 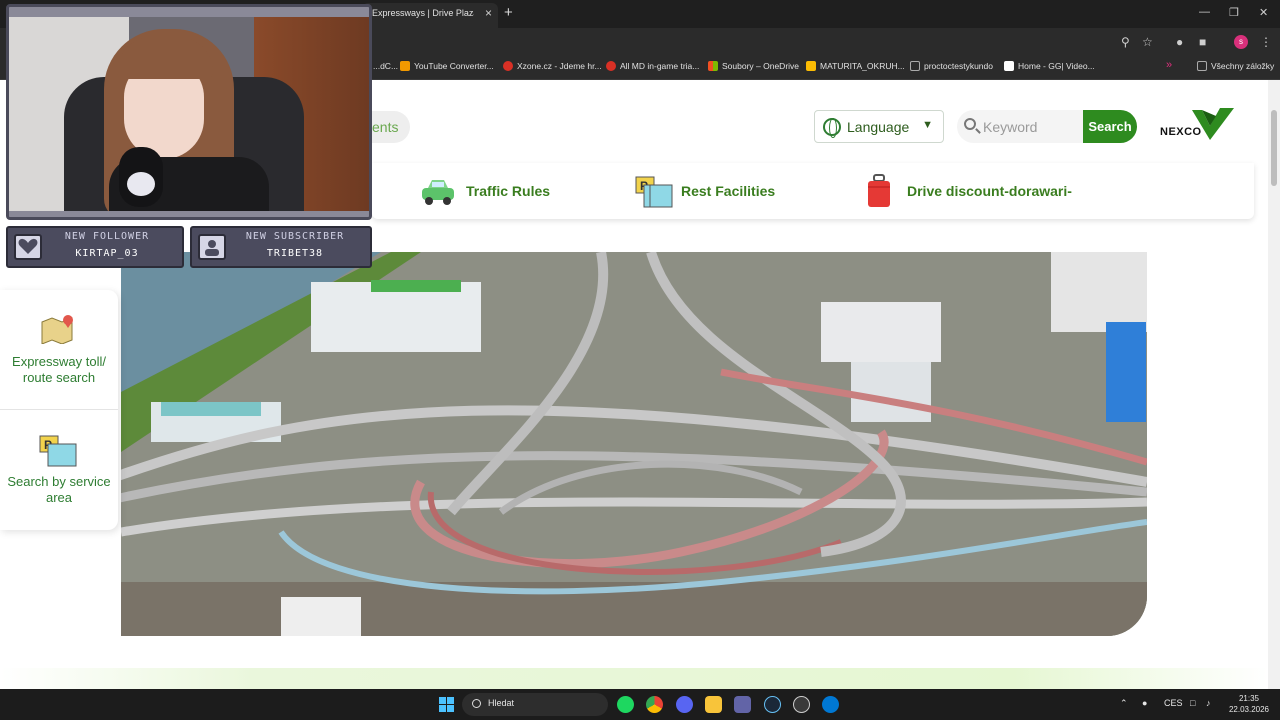 I want to click on sidebar-item-service-area-search: P Search by service area, so click(x=59, y=470).